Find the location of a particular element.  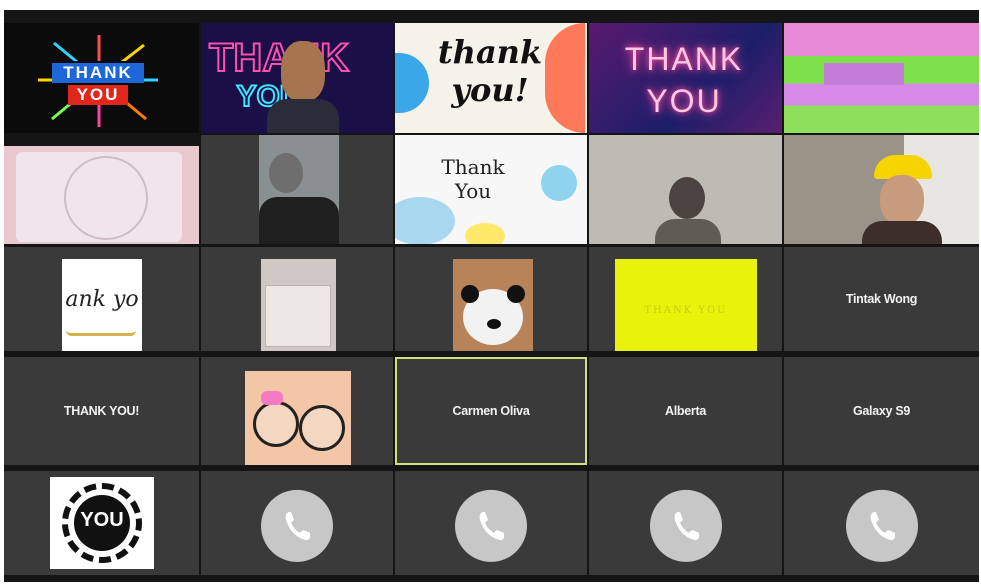

neon-sign-thank: THANK is located at coordinates (684, 59).